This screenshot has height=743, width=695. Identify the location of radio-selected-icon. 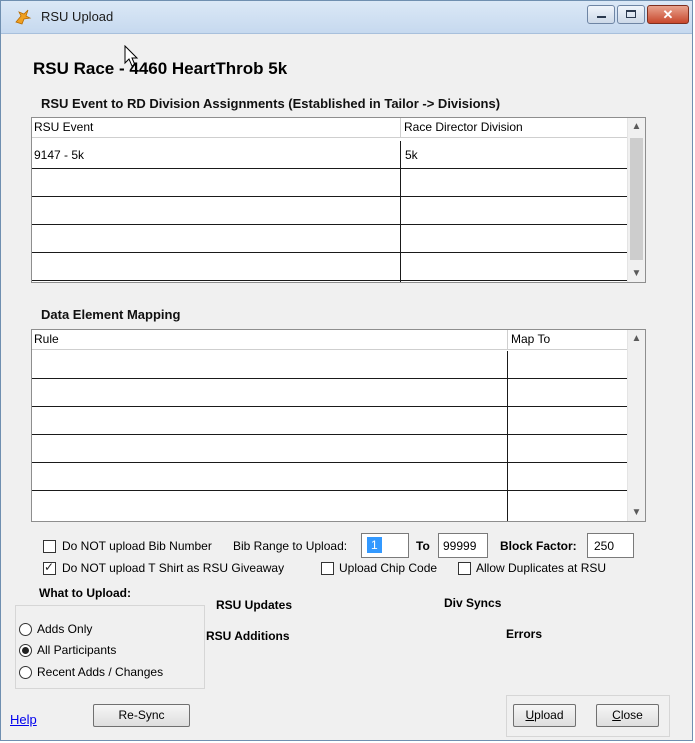
(25, 650).